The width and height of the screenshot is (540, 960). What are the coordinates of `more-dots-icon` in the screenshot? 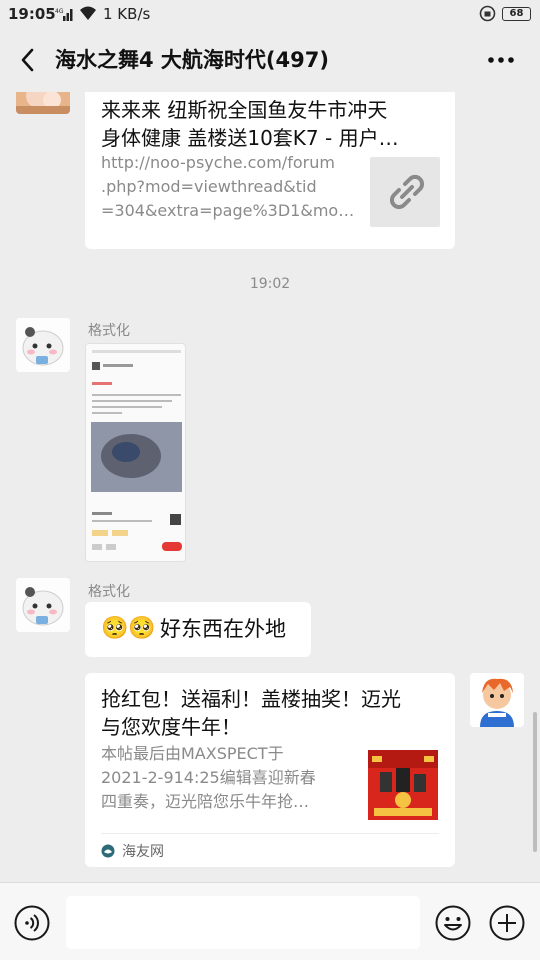 It's located at (501, 60).